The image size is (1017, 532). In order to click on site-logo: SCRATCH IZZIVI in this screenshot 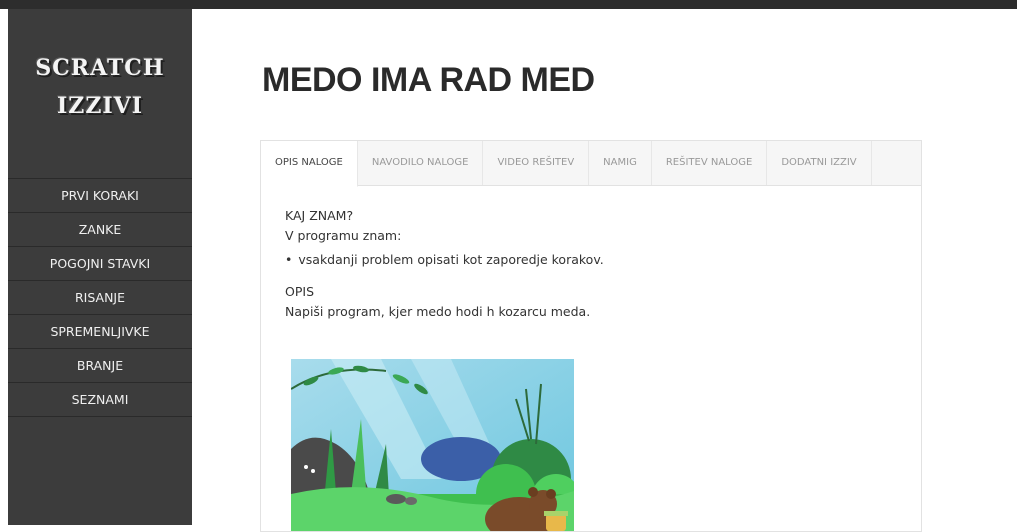, I will do `click(100, 87)`.